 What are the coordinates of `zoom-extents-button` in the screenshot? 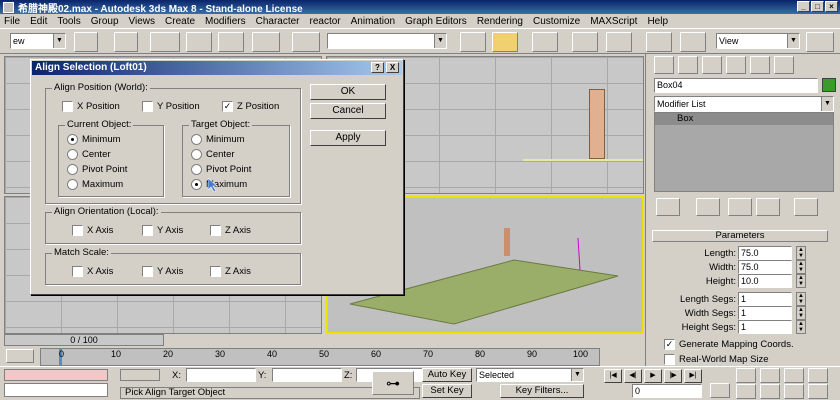 It's located at (794, 375).